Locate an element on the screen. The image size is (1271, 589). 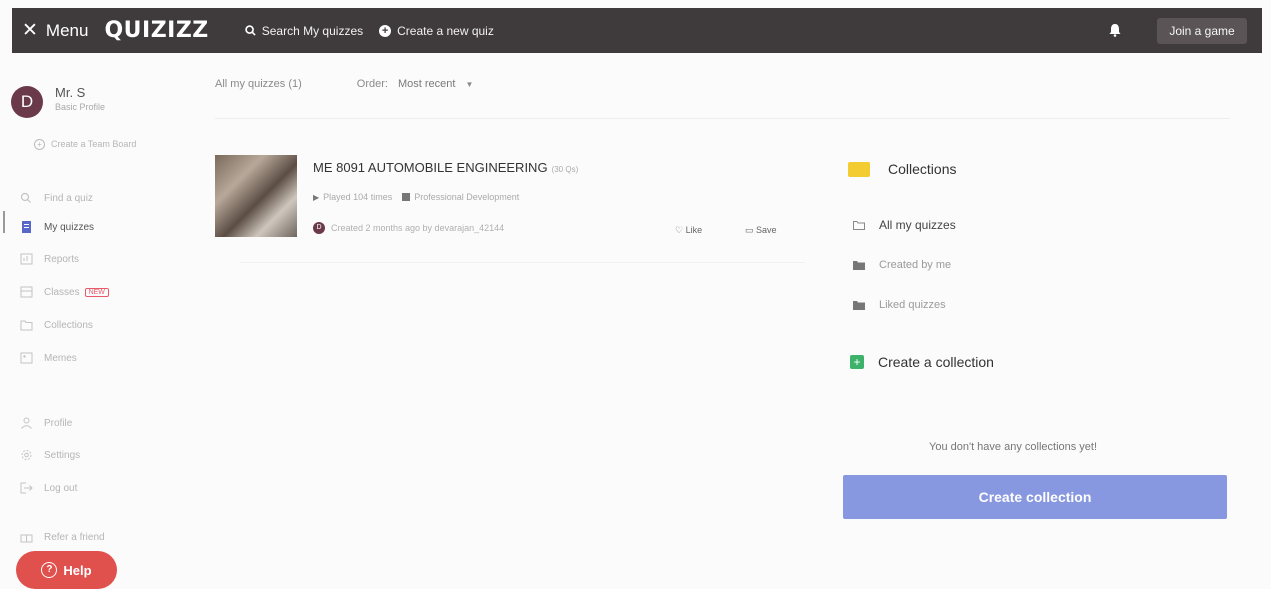
sidebar-item-label: Collections is located at coordinates (68, 325).